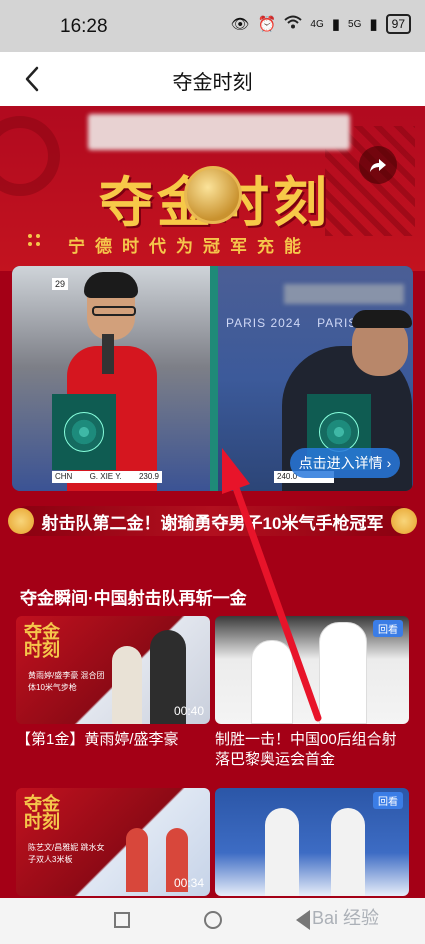 The height and width of the screenshot is (944, 425). I want to click on section-title: 夺金瞬间·中国射击队再斩一金, so click(133, 598).